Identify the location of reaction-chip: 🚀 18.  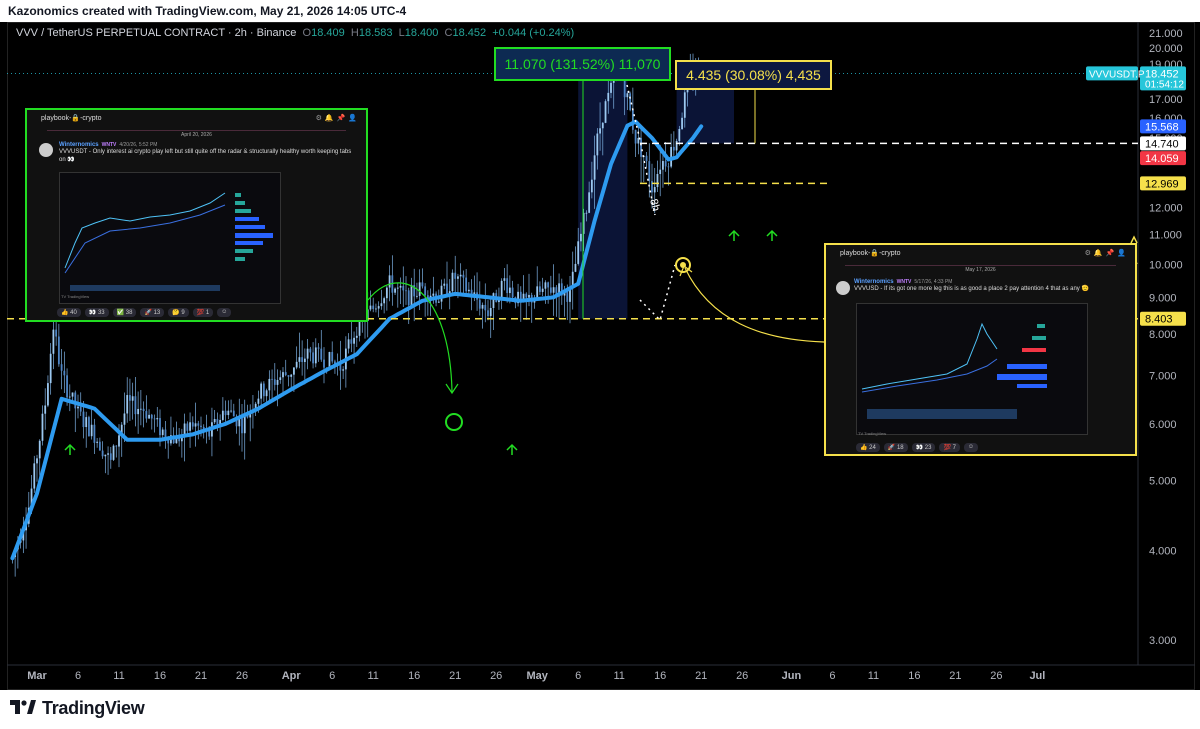
(895, 447).